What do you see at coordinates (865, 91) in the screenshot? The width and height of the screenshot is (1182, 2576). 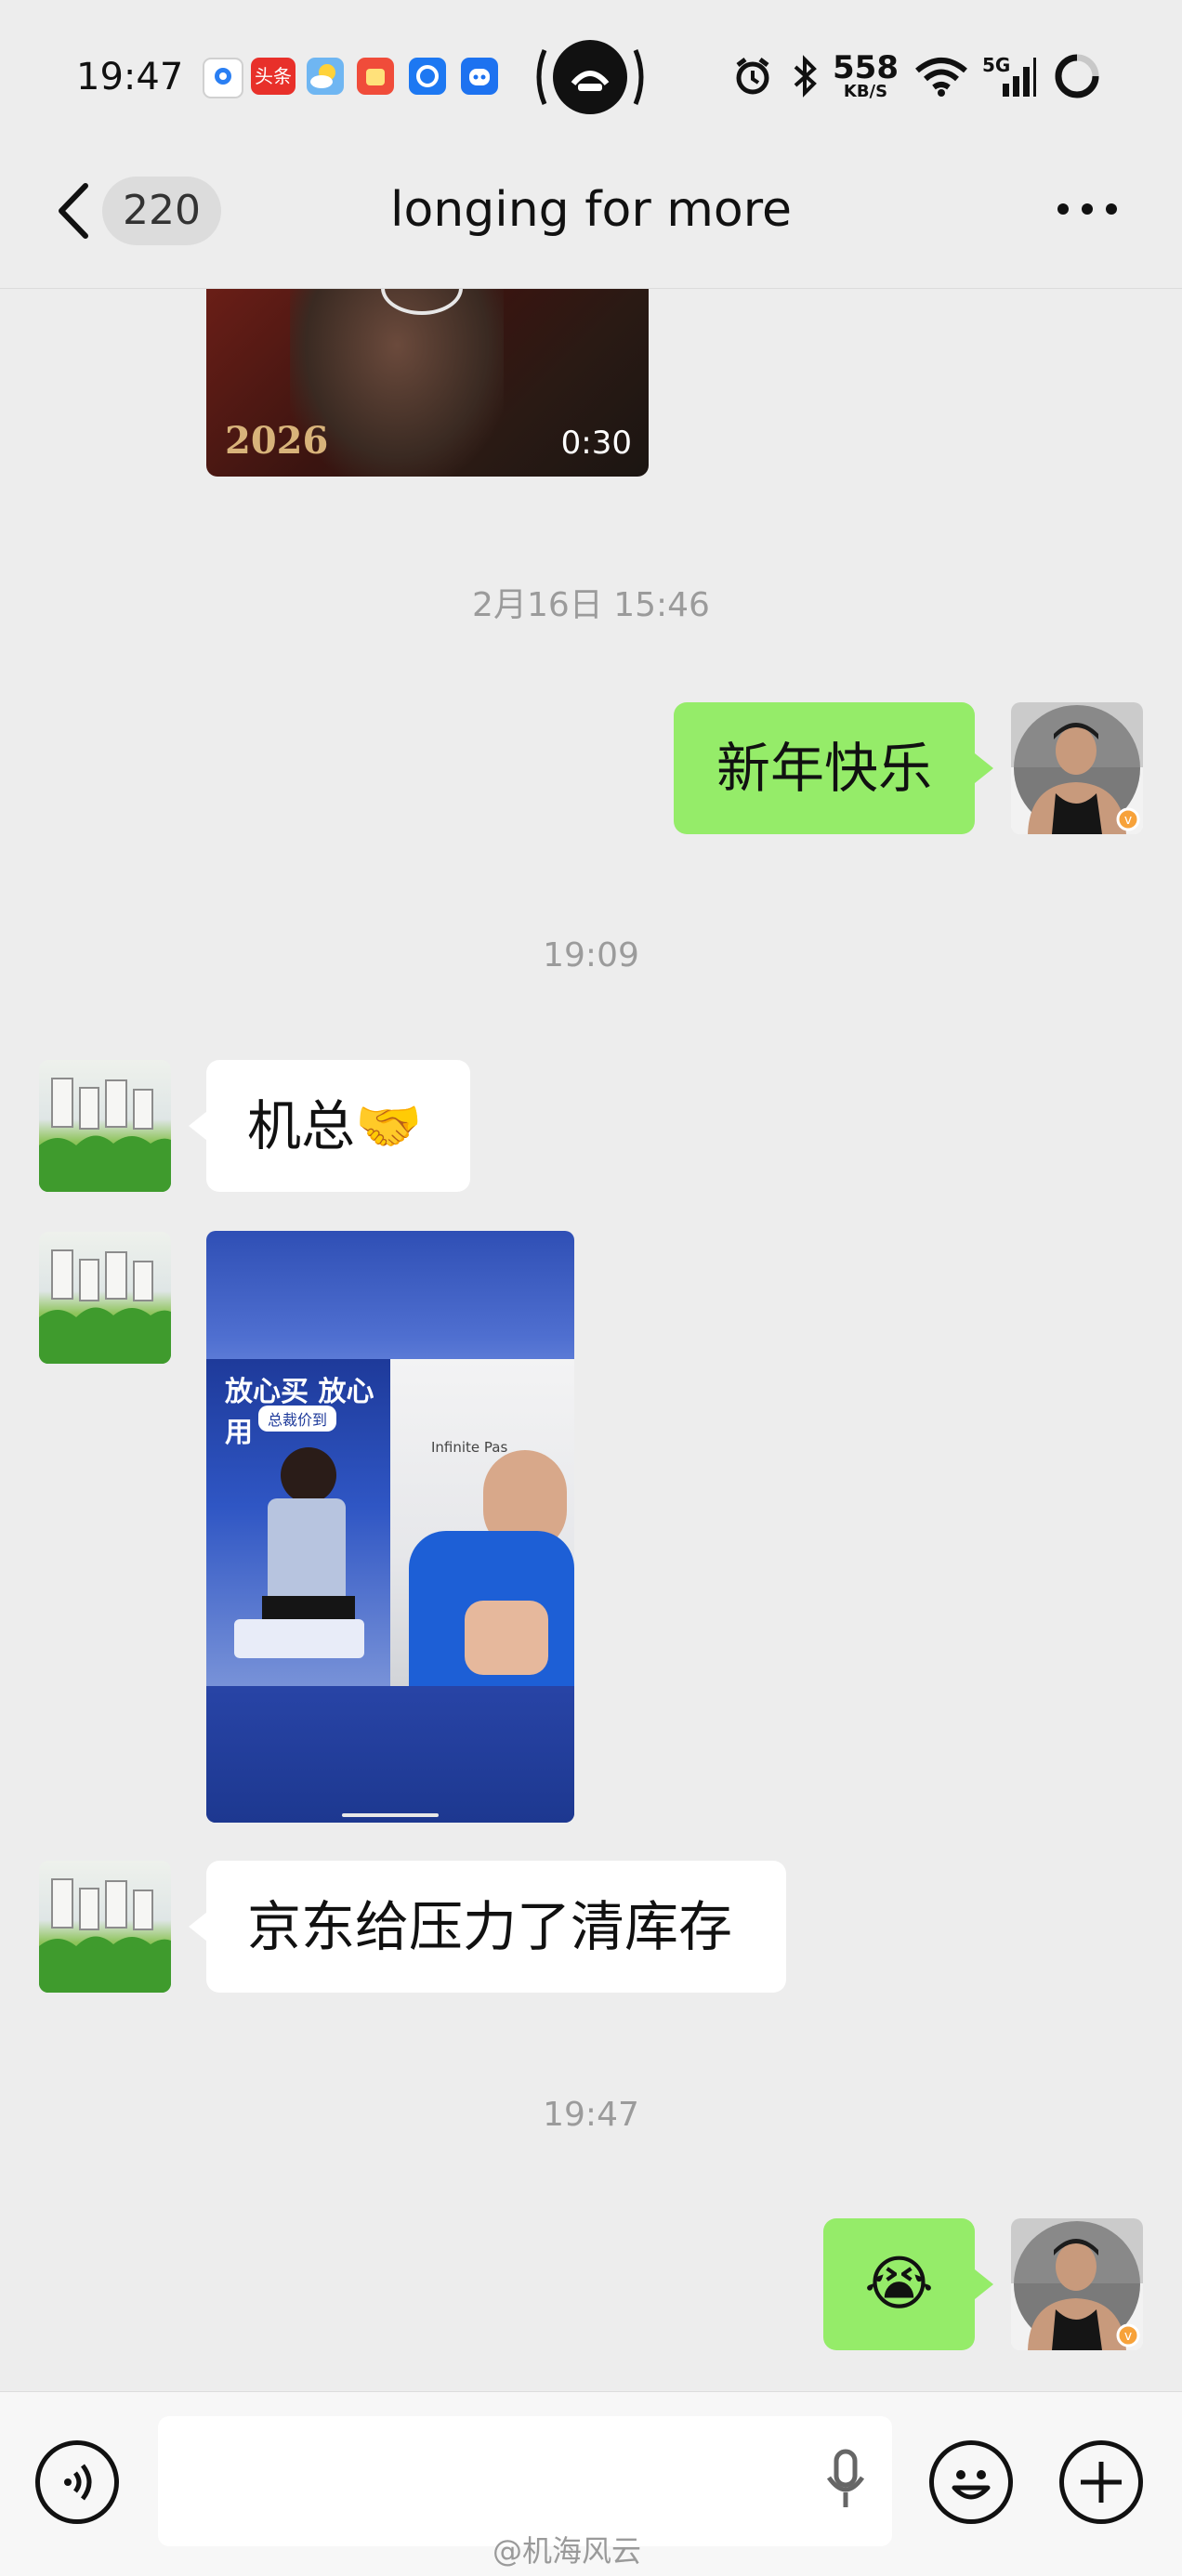 I see `network-speed-unit: KB/S` at bounding box center [865, 91].